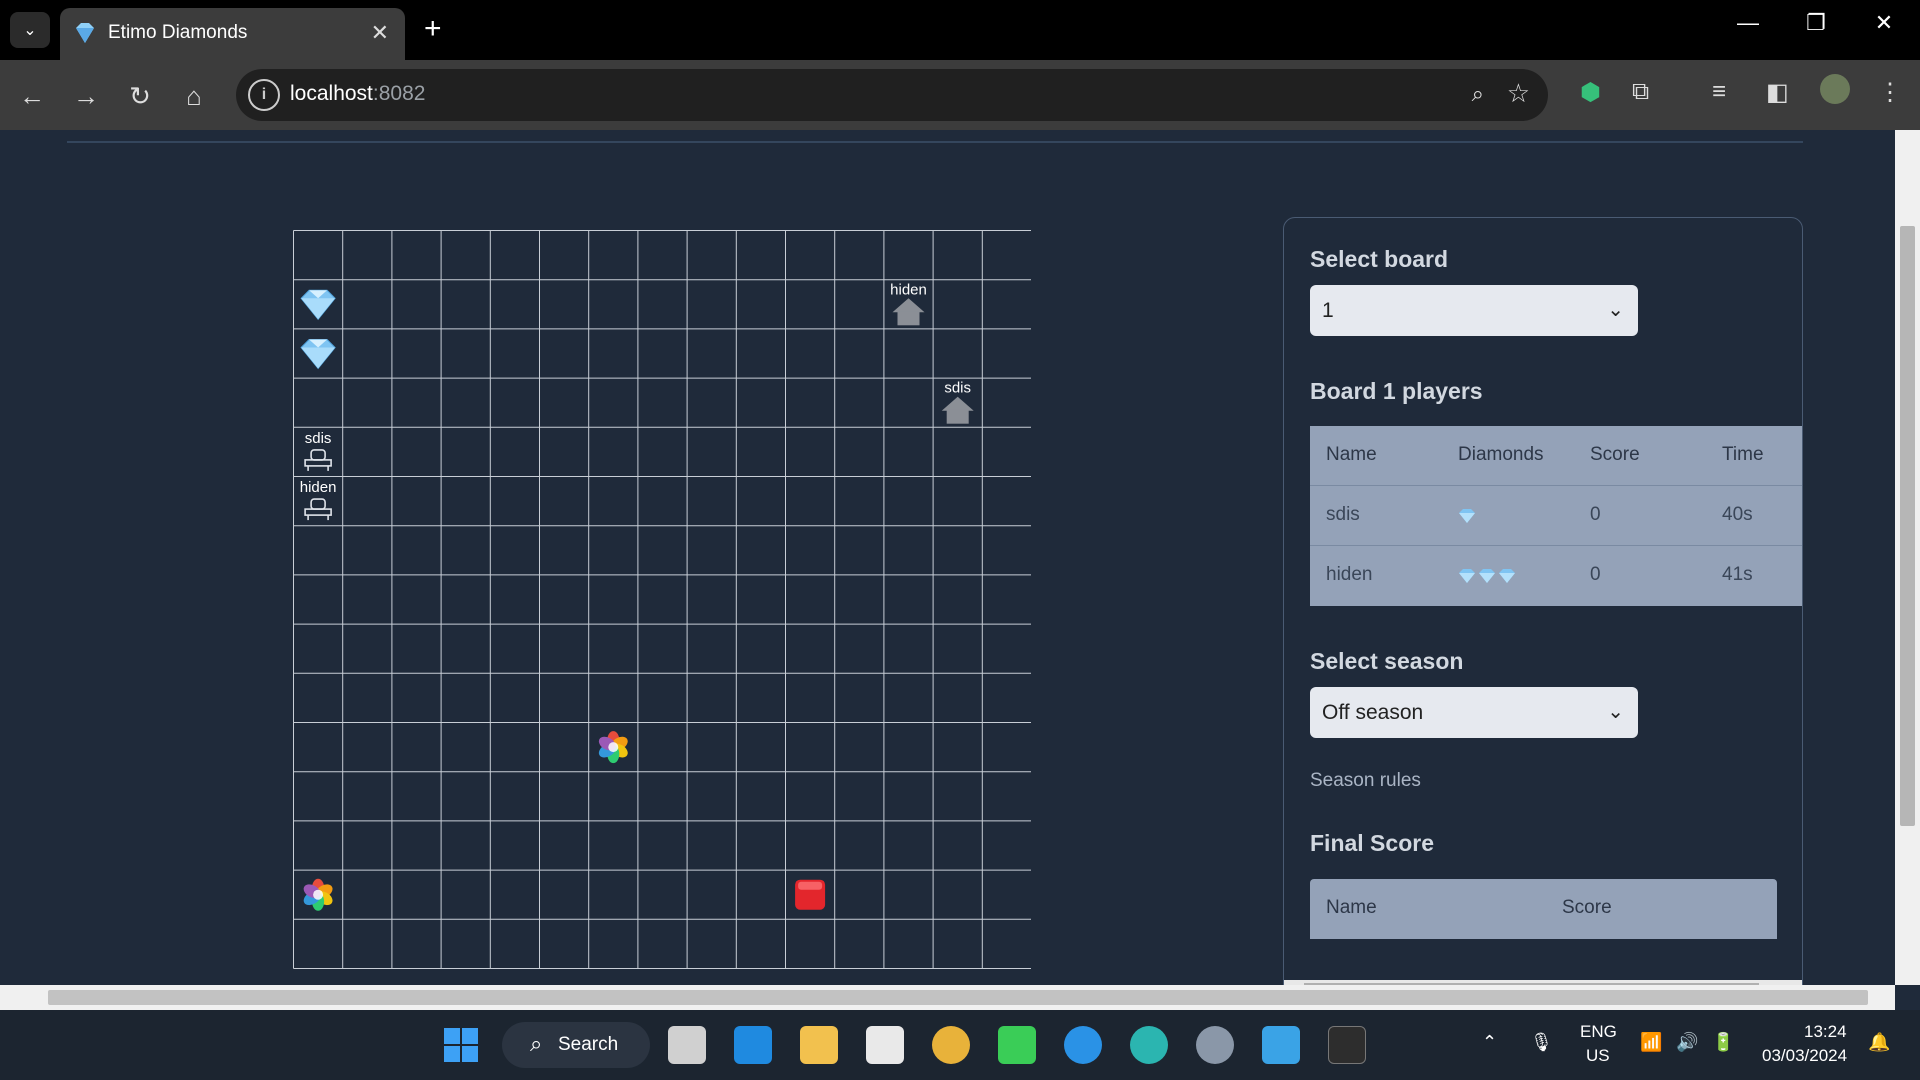 Image resolution: width=1920 pixels, height=1080 pixels. Describe the element at coordinates (1651, 1042) in the screenshot. I see `wifi-icon: 📶` at that location.